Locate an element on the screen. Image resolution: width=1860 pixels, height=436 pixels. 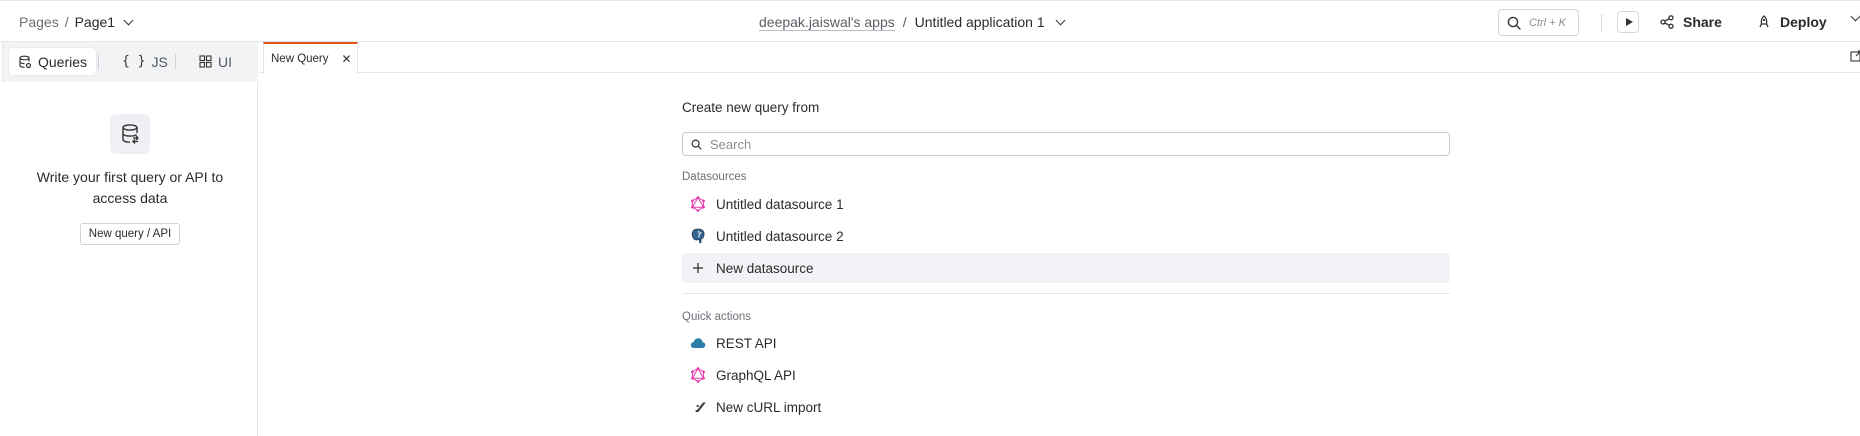
datasources-heading: Datasources is located at coordinates (714, 177).